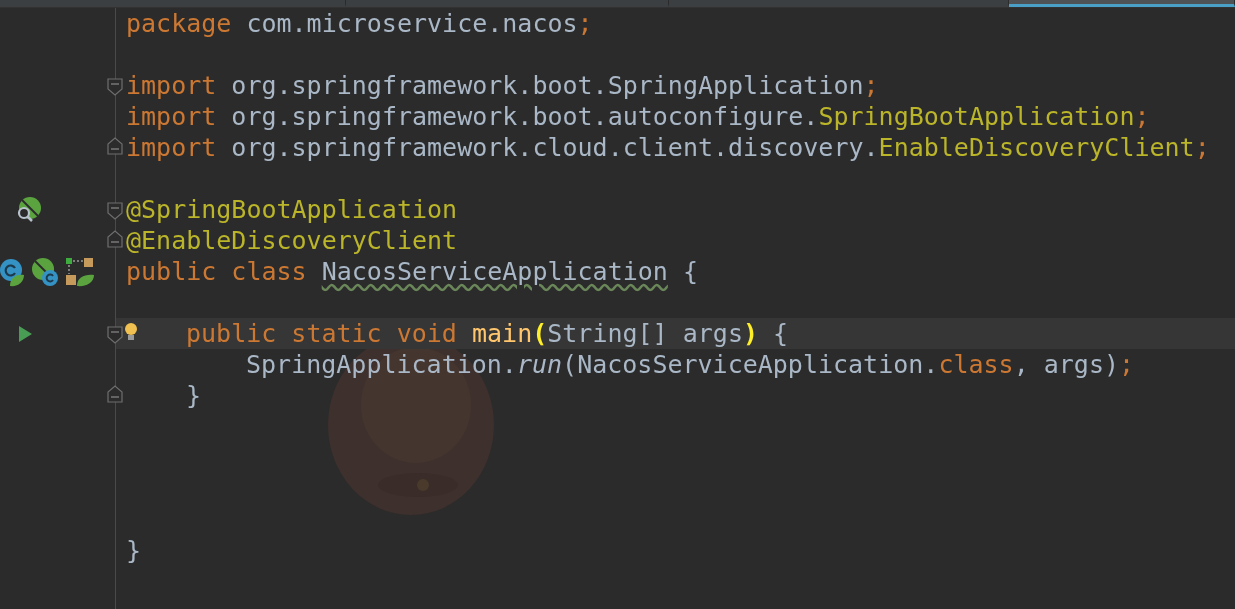 The height and width of the screenshot is (609, 1235). What do you see at coordinates (494, 271) in the screenshot?
I see `code-text: NacosServiceApplication` at bounding box center [494, 271].